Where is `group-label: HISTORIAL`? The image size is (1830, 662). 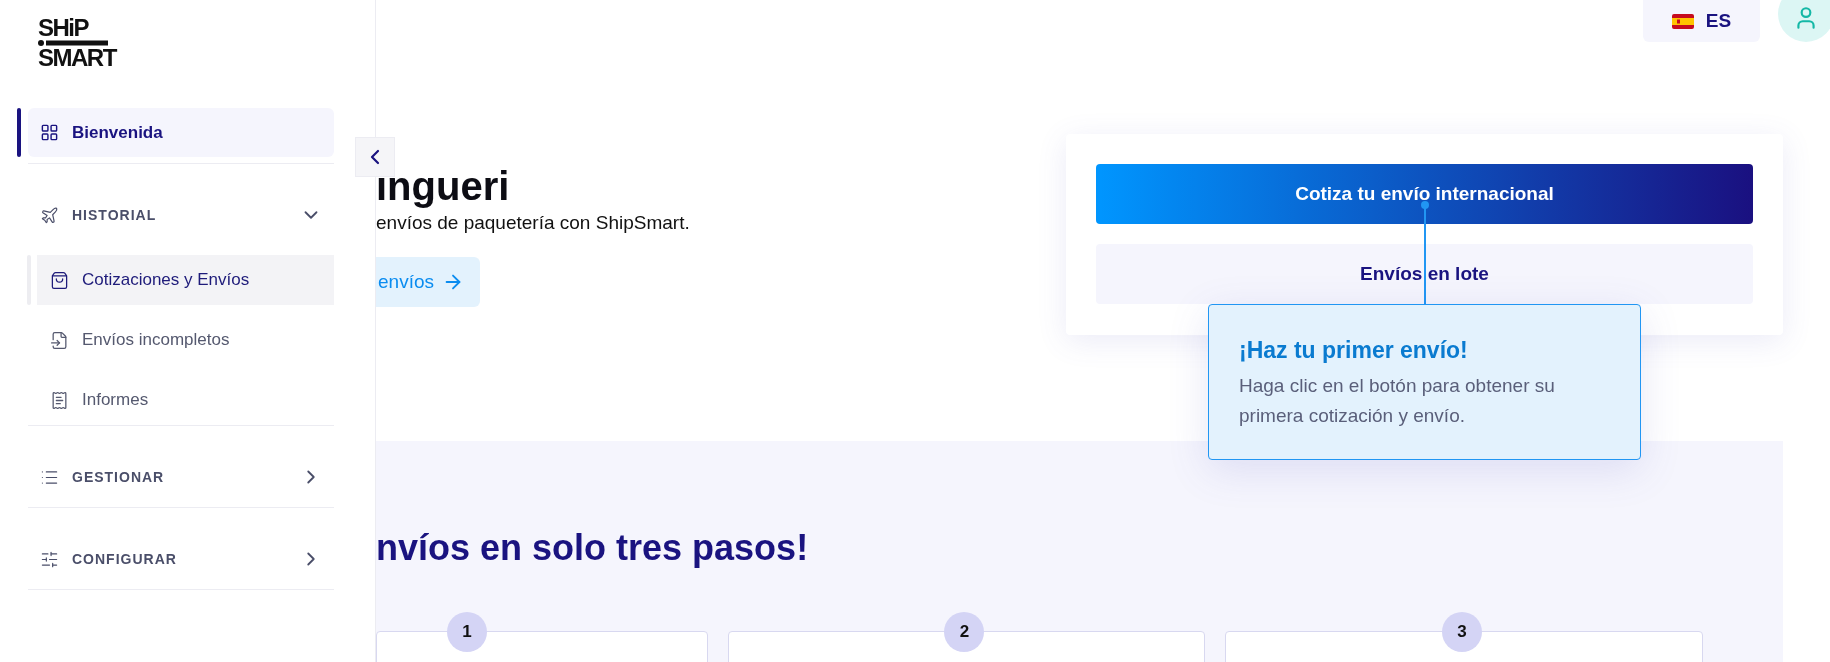 group-label: HISTORIAL is located at coordinates (115, 215).